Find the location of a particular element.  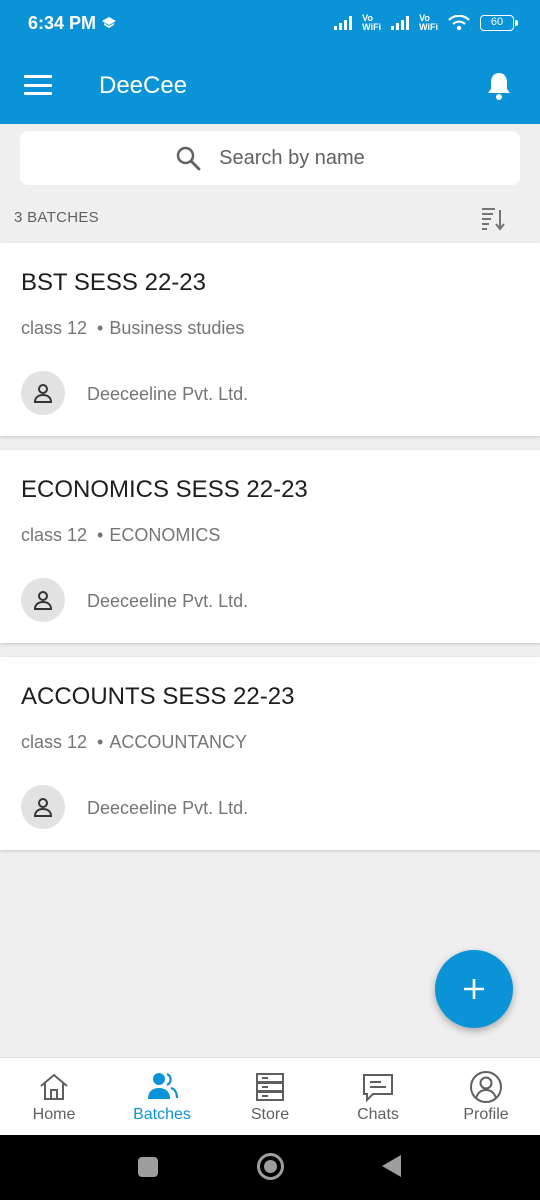

search-input: Search by name is located at coordinates (270, 158).